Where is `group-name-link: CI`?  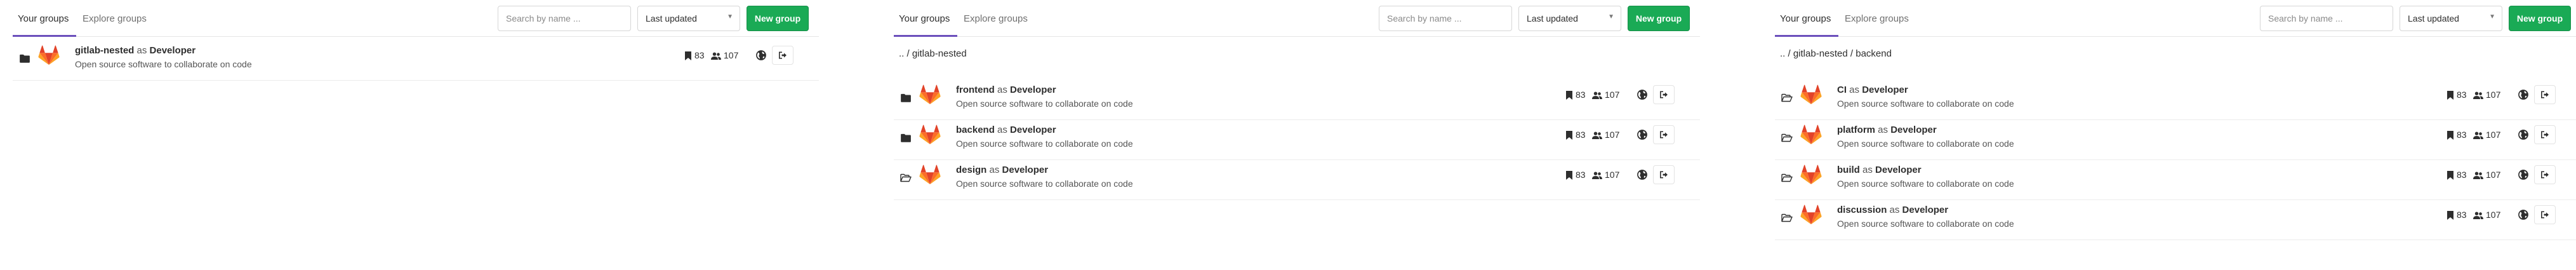
group-name-link: CI is located at coordinates (1842, 89).